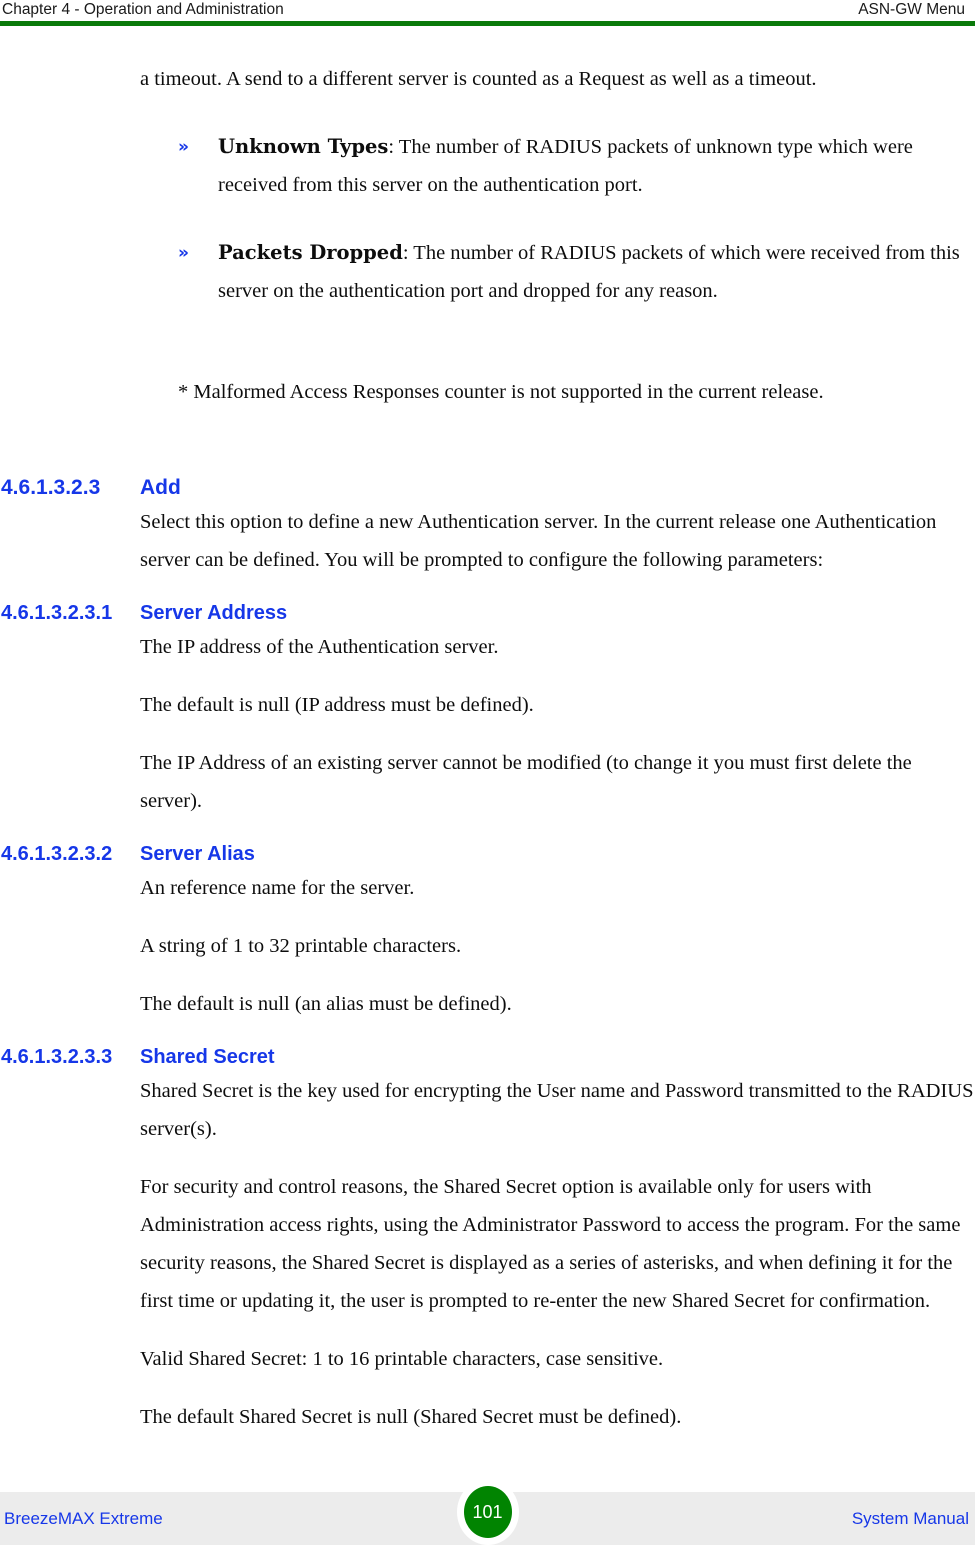 This screenshot has height=1545, width=975. I want to click on section-heading-add: 4.6.1.3.2.3 Add, so click(487, 488).